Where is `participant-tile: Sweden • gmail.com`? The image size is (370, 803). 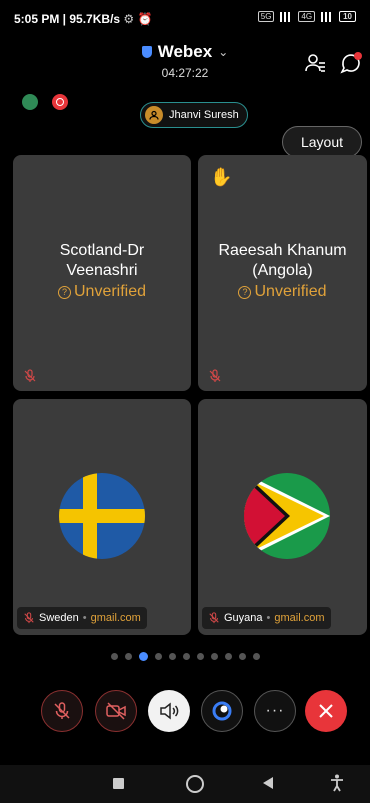 participant-tile: Sweden • gmail.com is located at coordinates (102, 517).